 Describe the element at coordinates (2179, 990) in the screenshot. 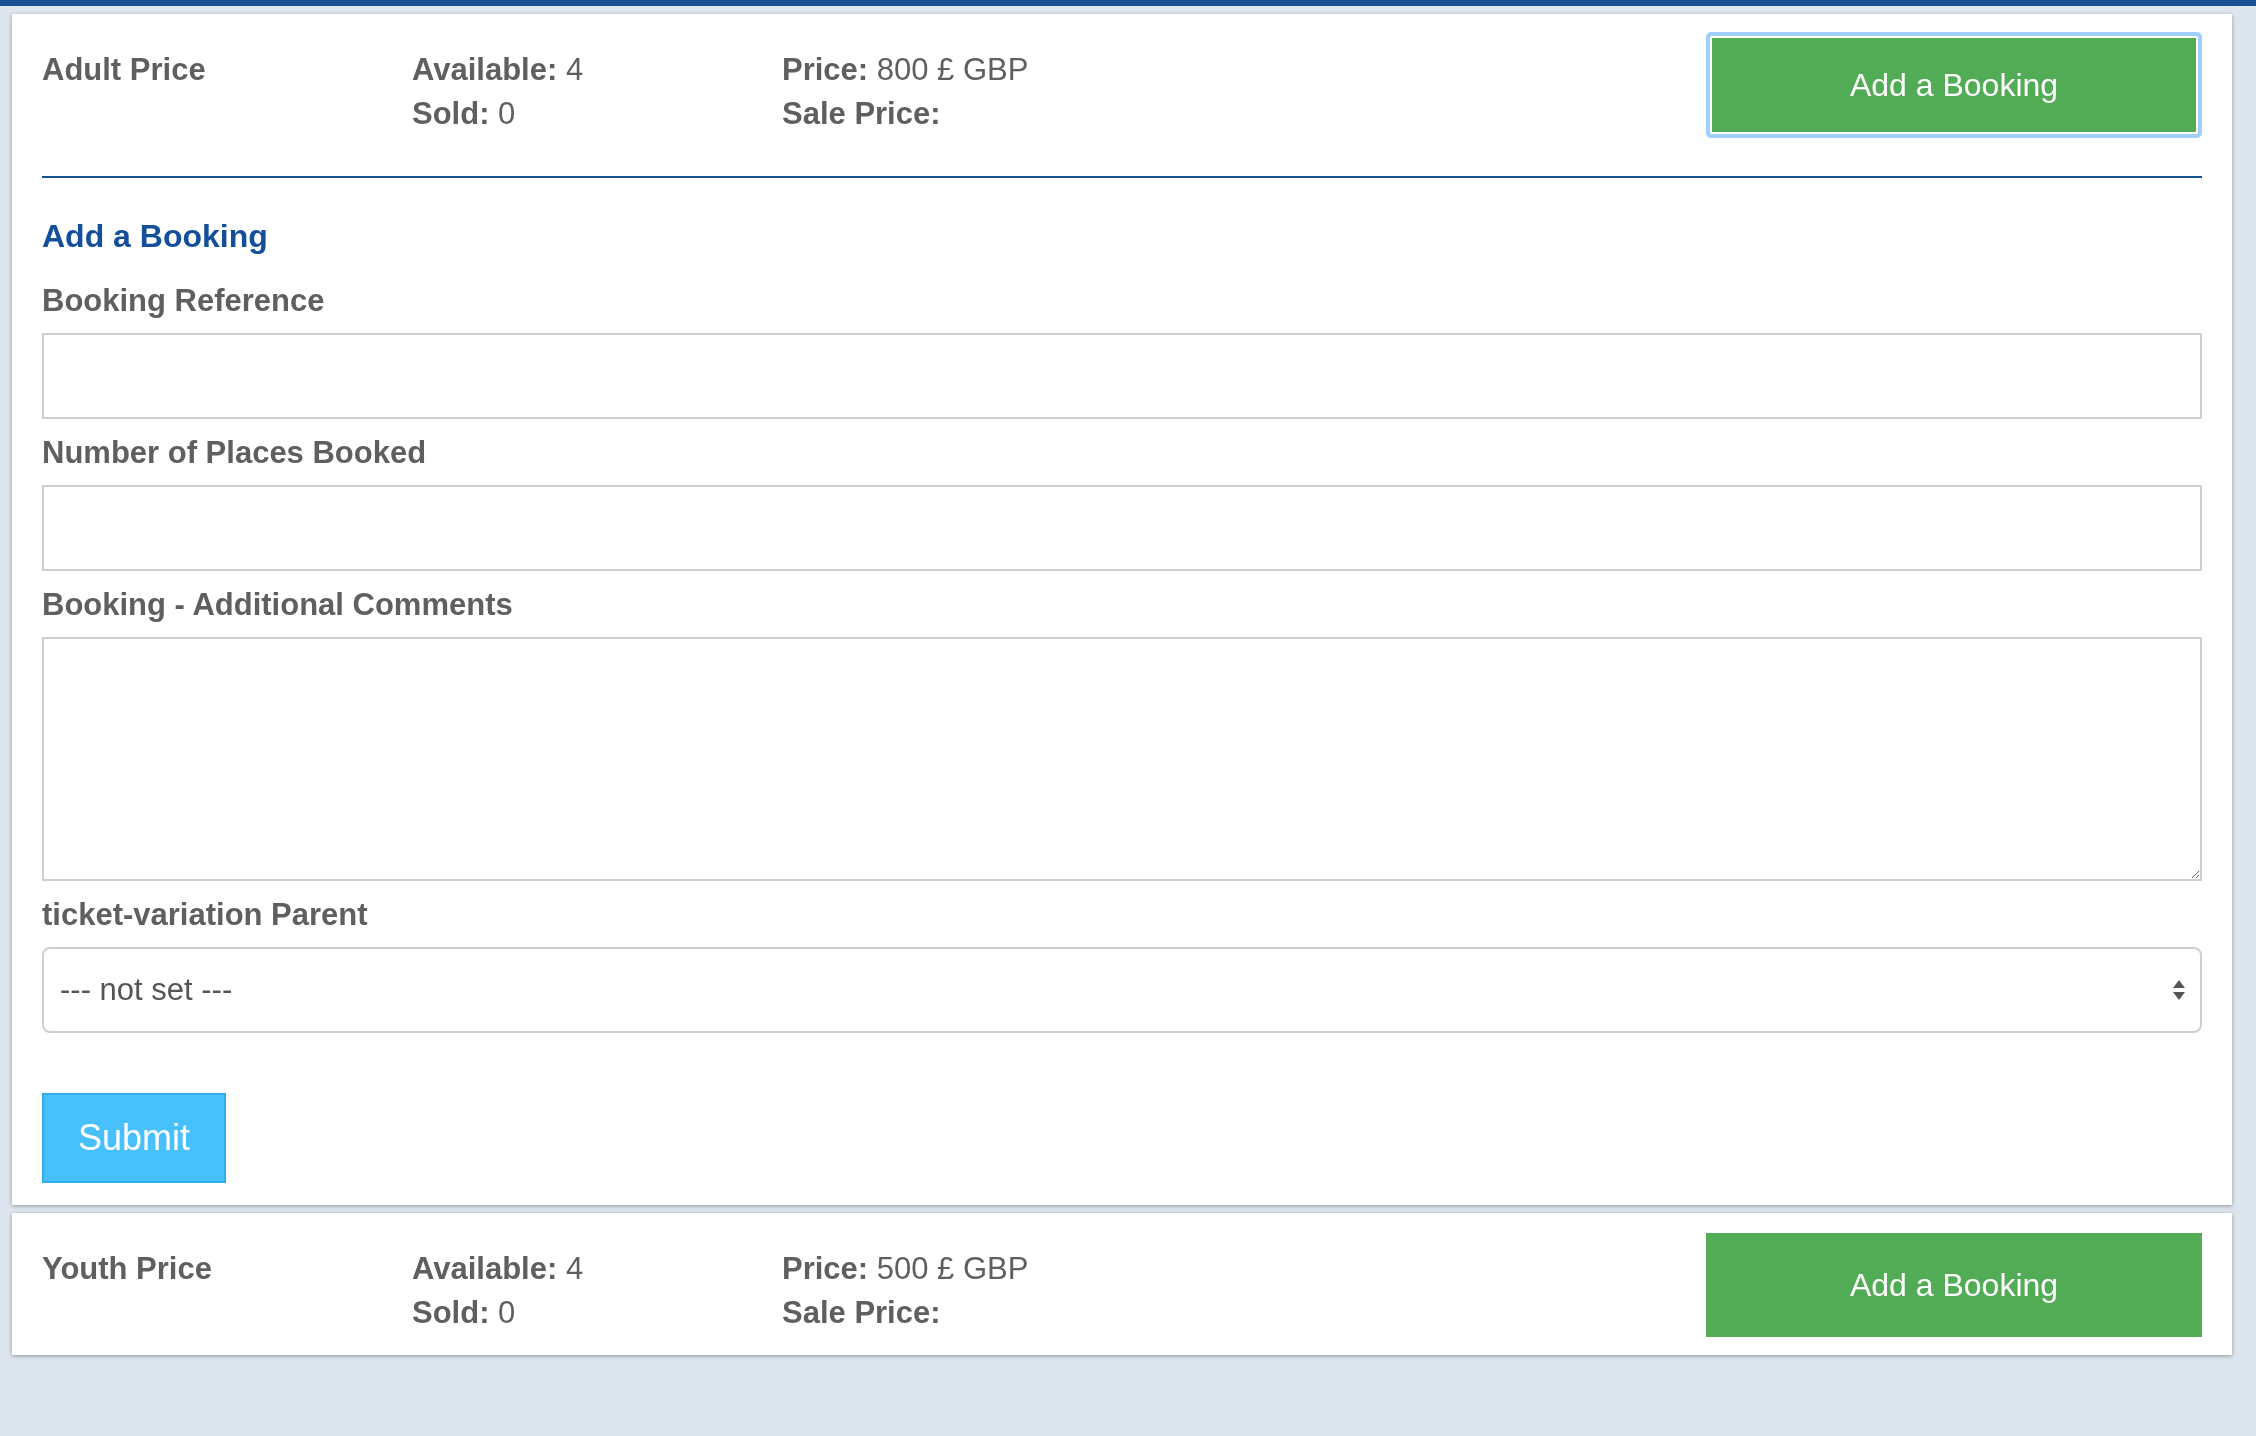

I see `sort-arrows-icon` at that location.